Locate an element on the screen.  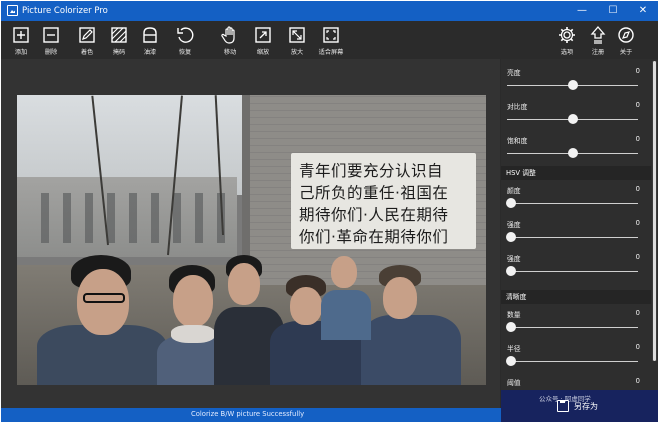
amount-label: 数量 is located at coordinates (514, 315).